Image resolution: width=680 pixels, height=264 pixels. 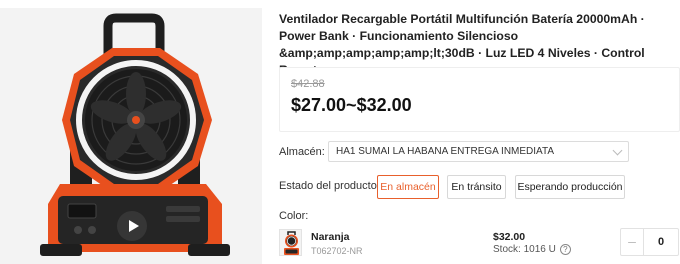 What do you see at coordinates (329, 186) in the screenshot?
I see `status-label: Estado del producto:` at bounding box center [329, 186].